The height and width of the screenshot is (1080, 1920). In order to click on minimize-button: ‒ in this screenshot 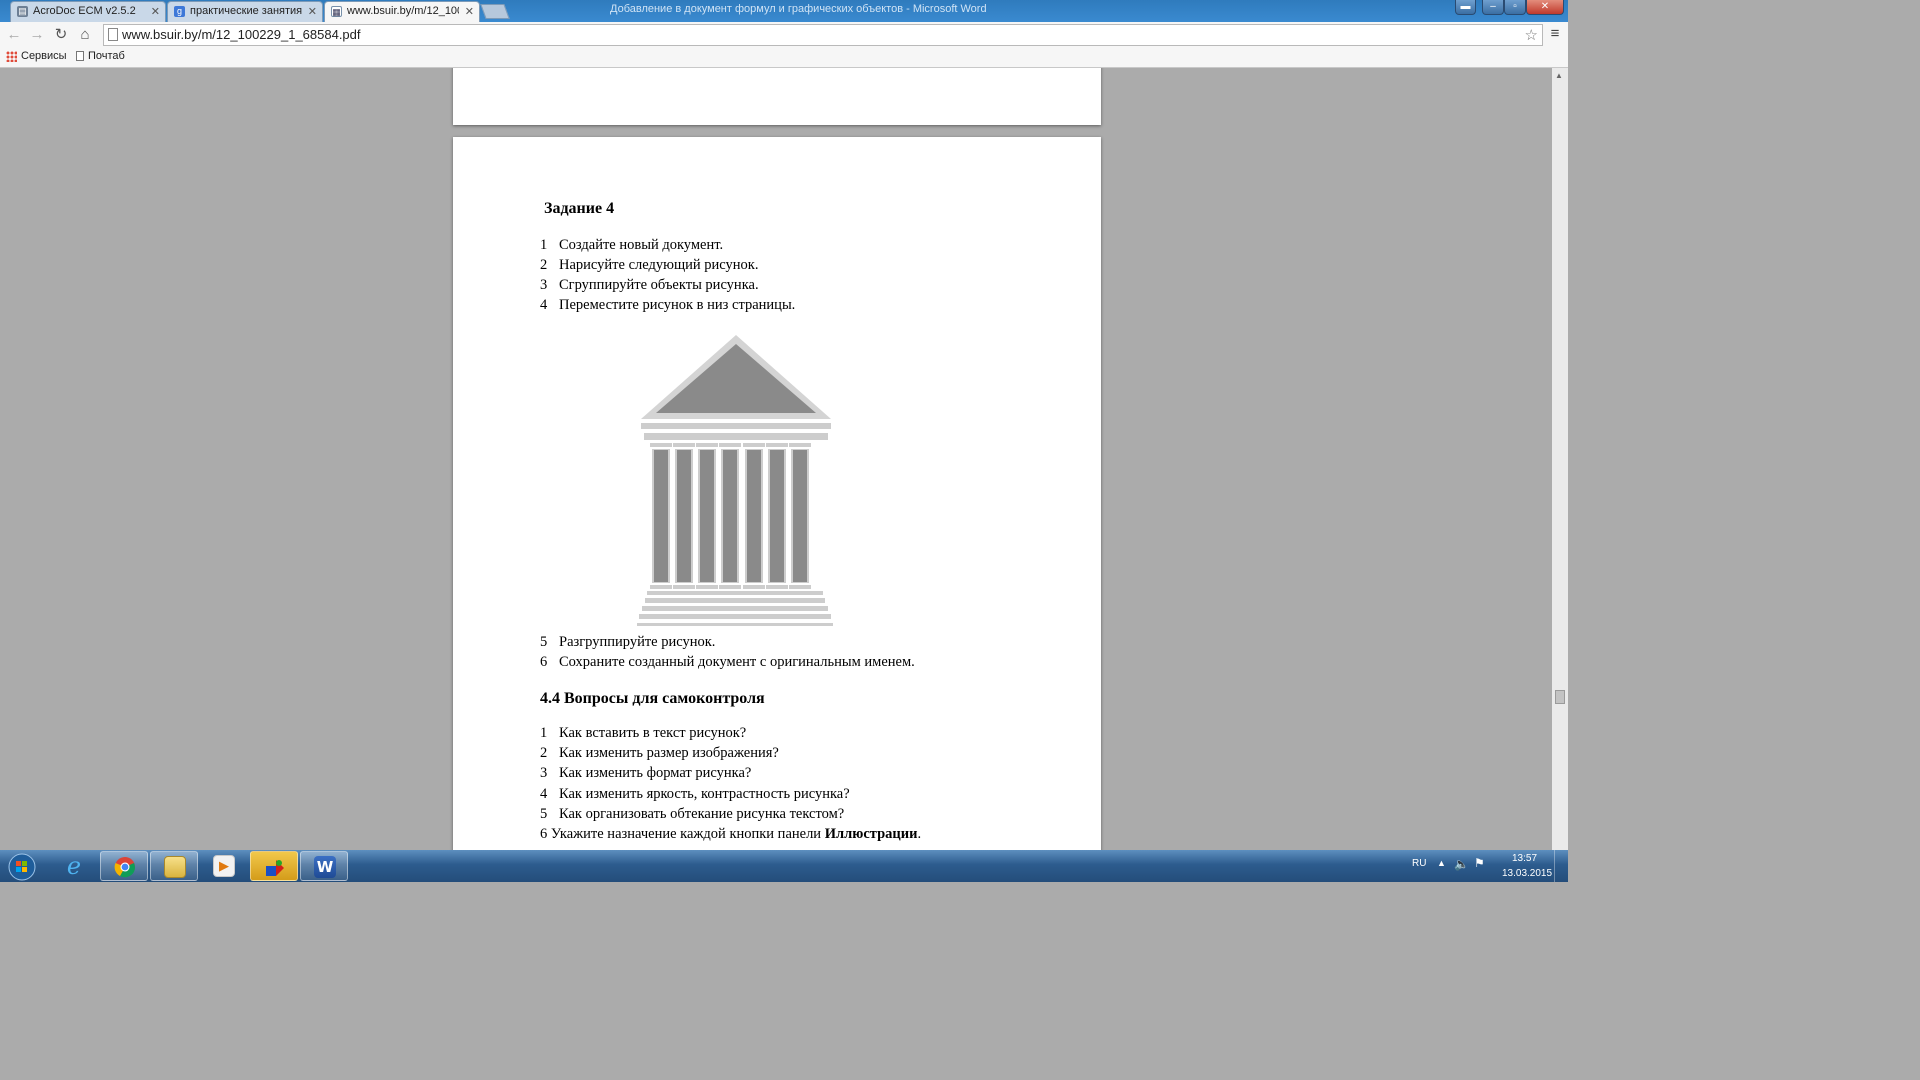, I will do `click(1493, 7)`.